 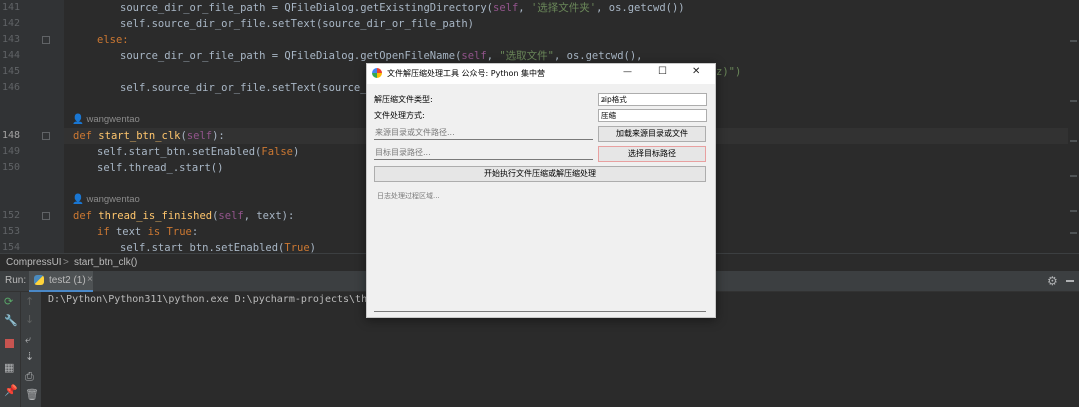 I want to click on select-target-button: 选择目标路径, so click(x=652, y=154).